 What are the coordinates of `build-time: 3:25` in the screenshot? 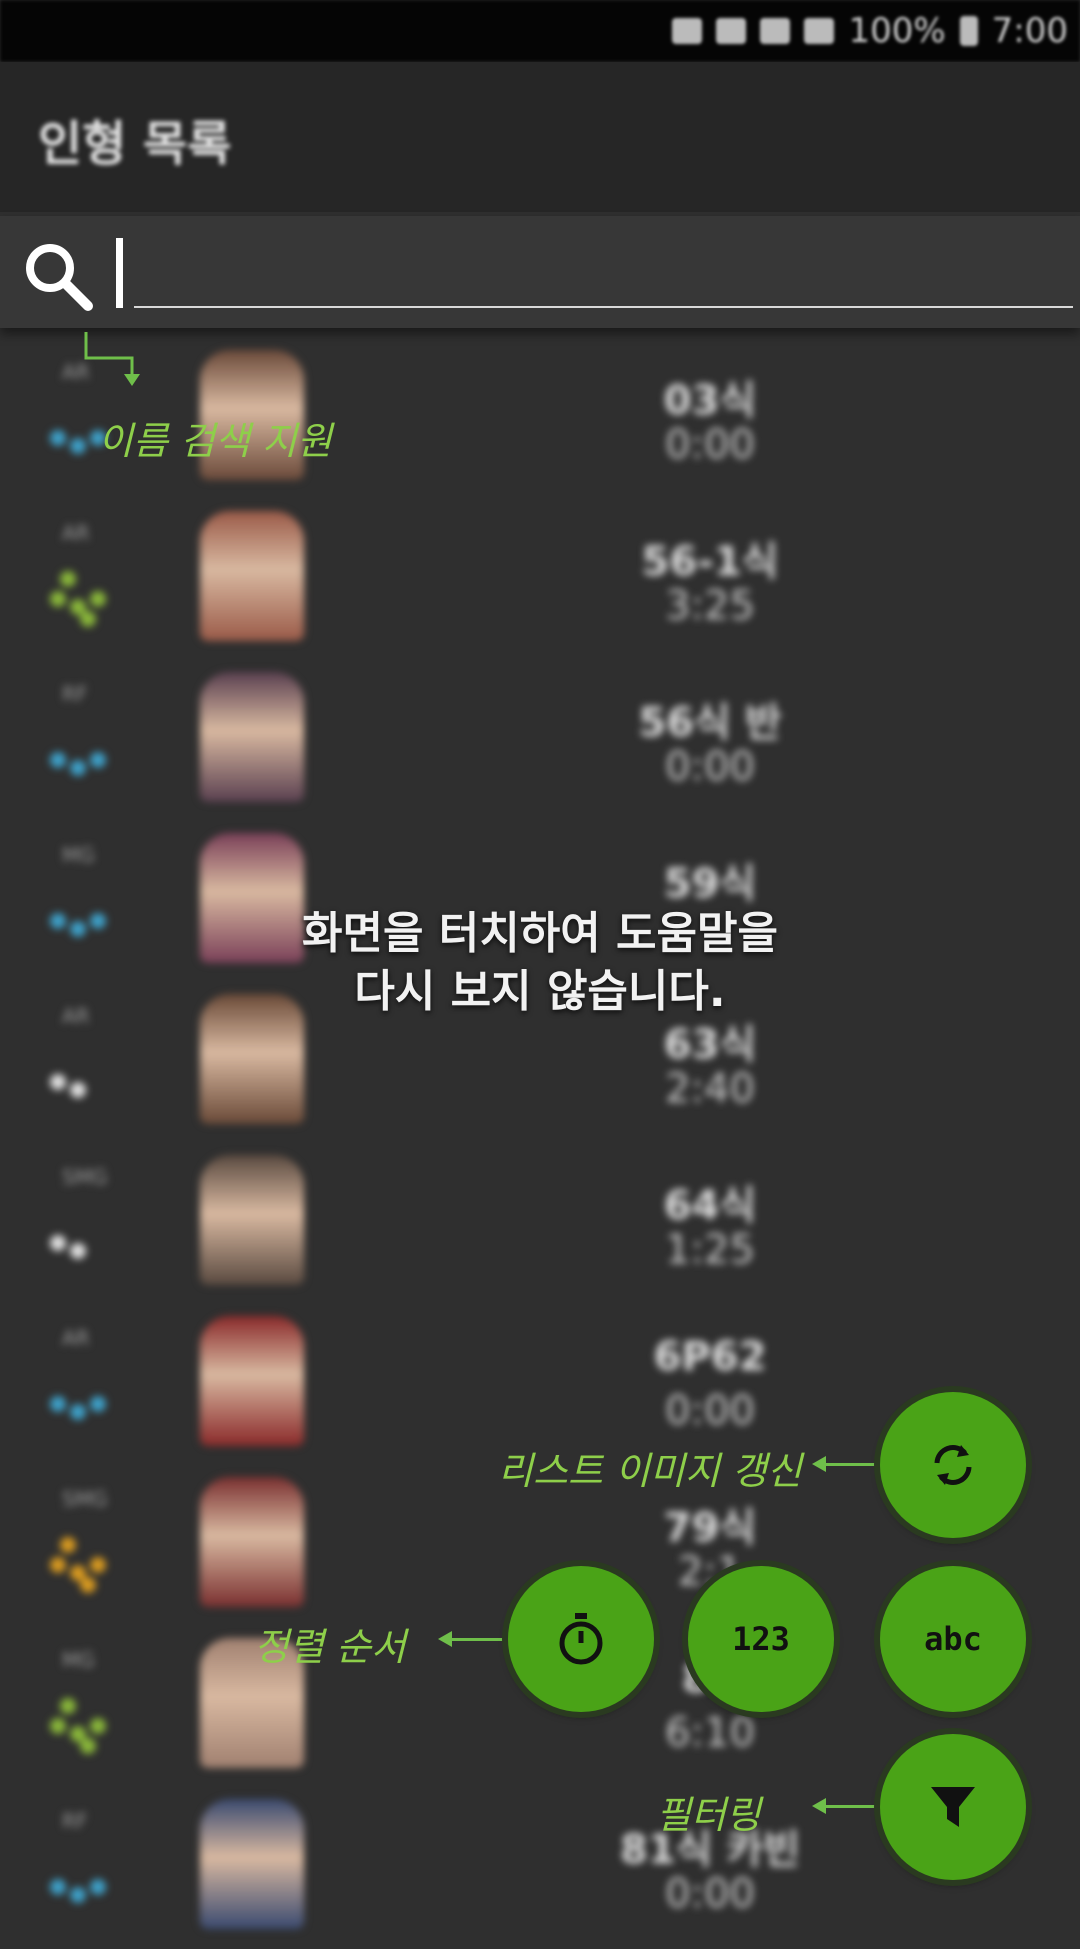 It's located at (710, 606).